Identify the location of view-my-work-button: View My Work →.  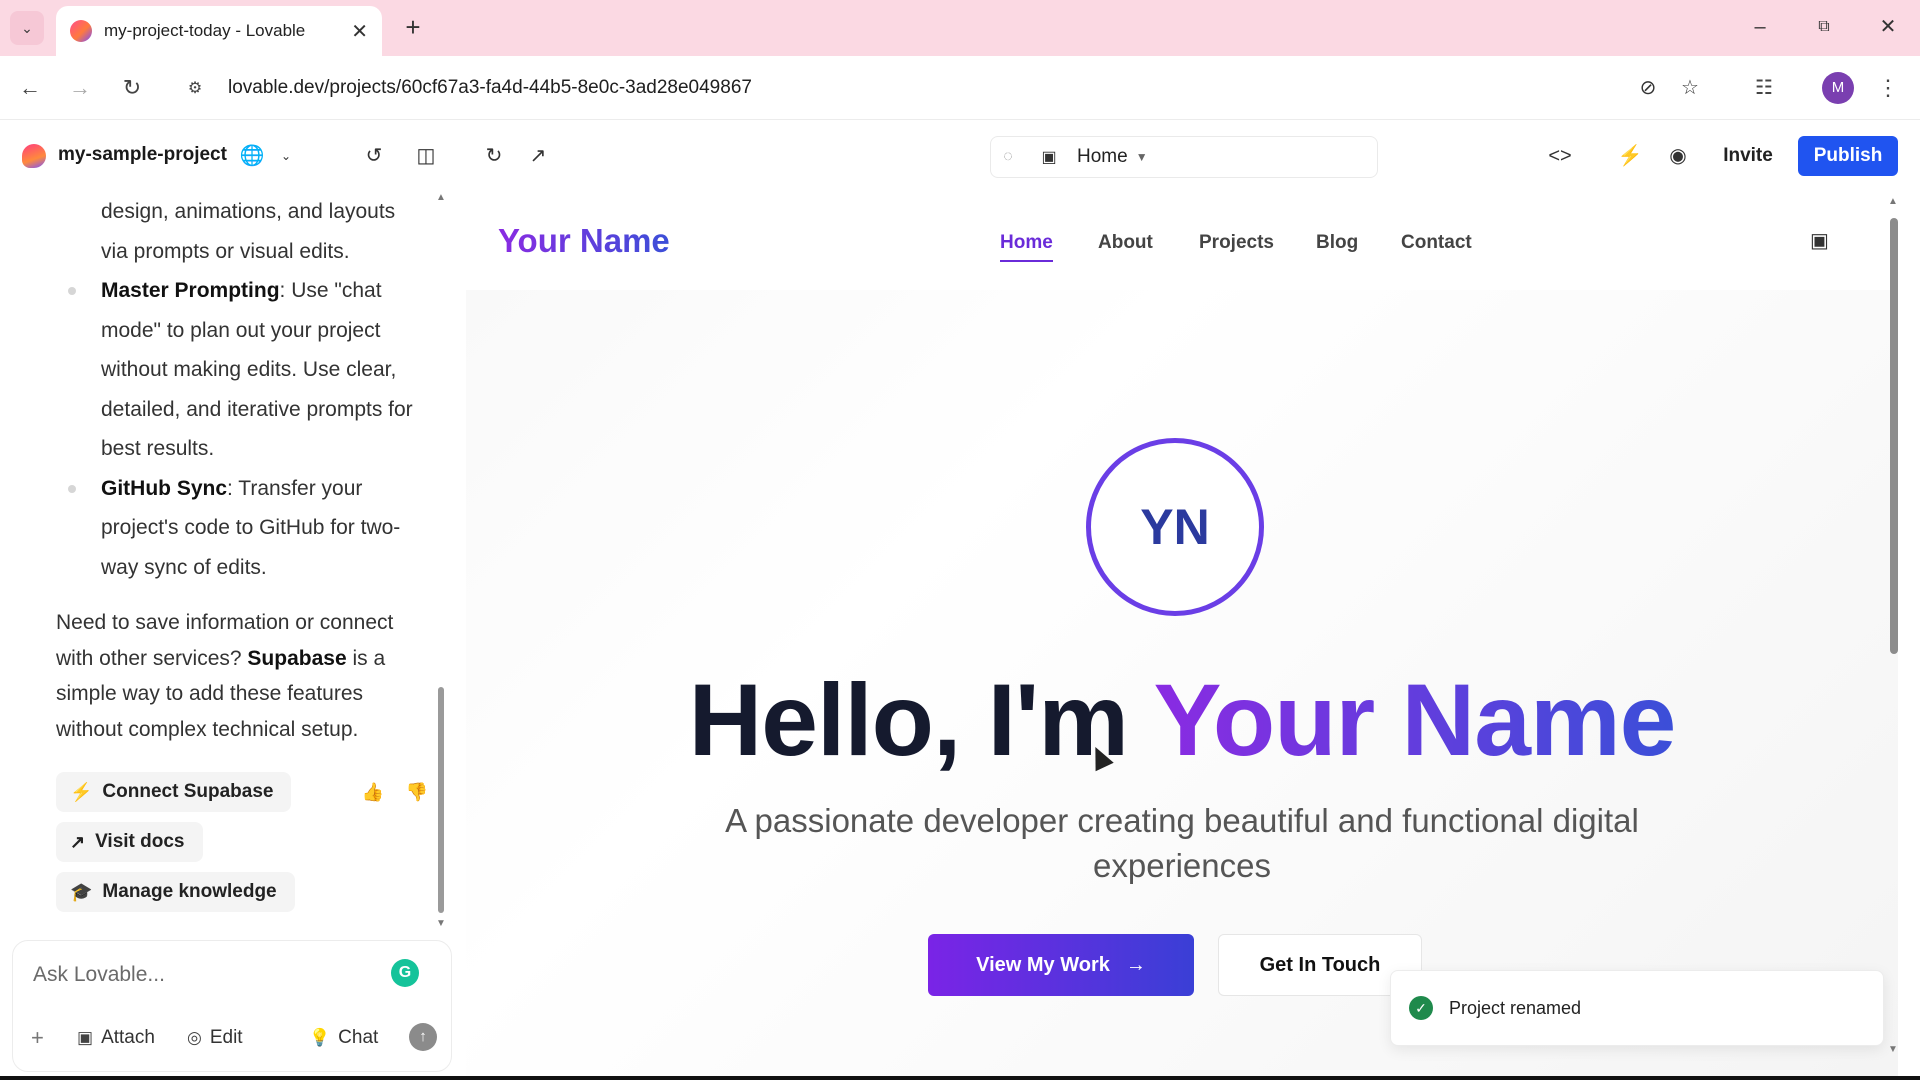
(1061, 965).